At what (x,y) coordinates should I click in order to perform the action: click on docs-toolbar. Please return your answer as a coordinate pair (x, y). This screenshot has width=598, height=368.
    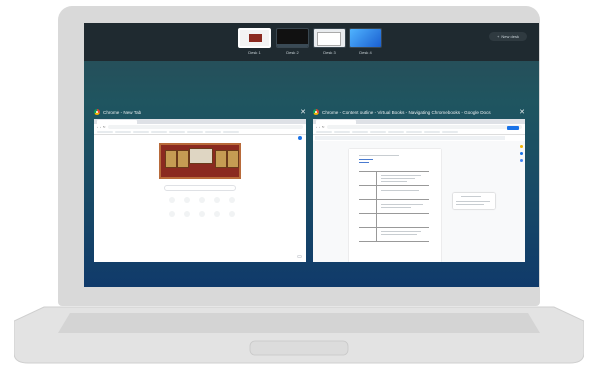
    Looking at the image, I should click on (410, 138).